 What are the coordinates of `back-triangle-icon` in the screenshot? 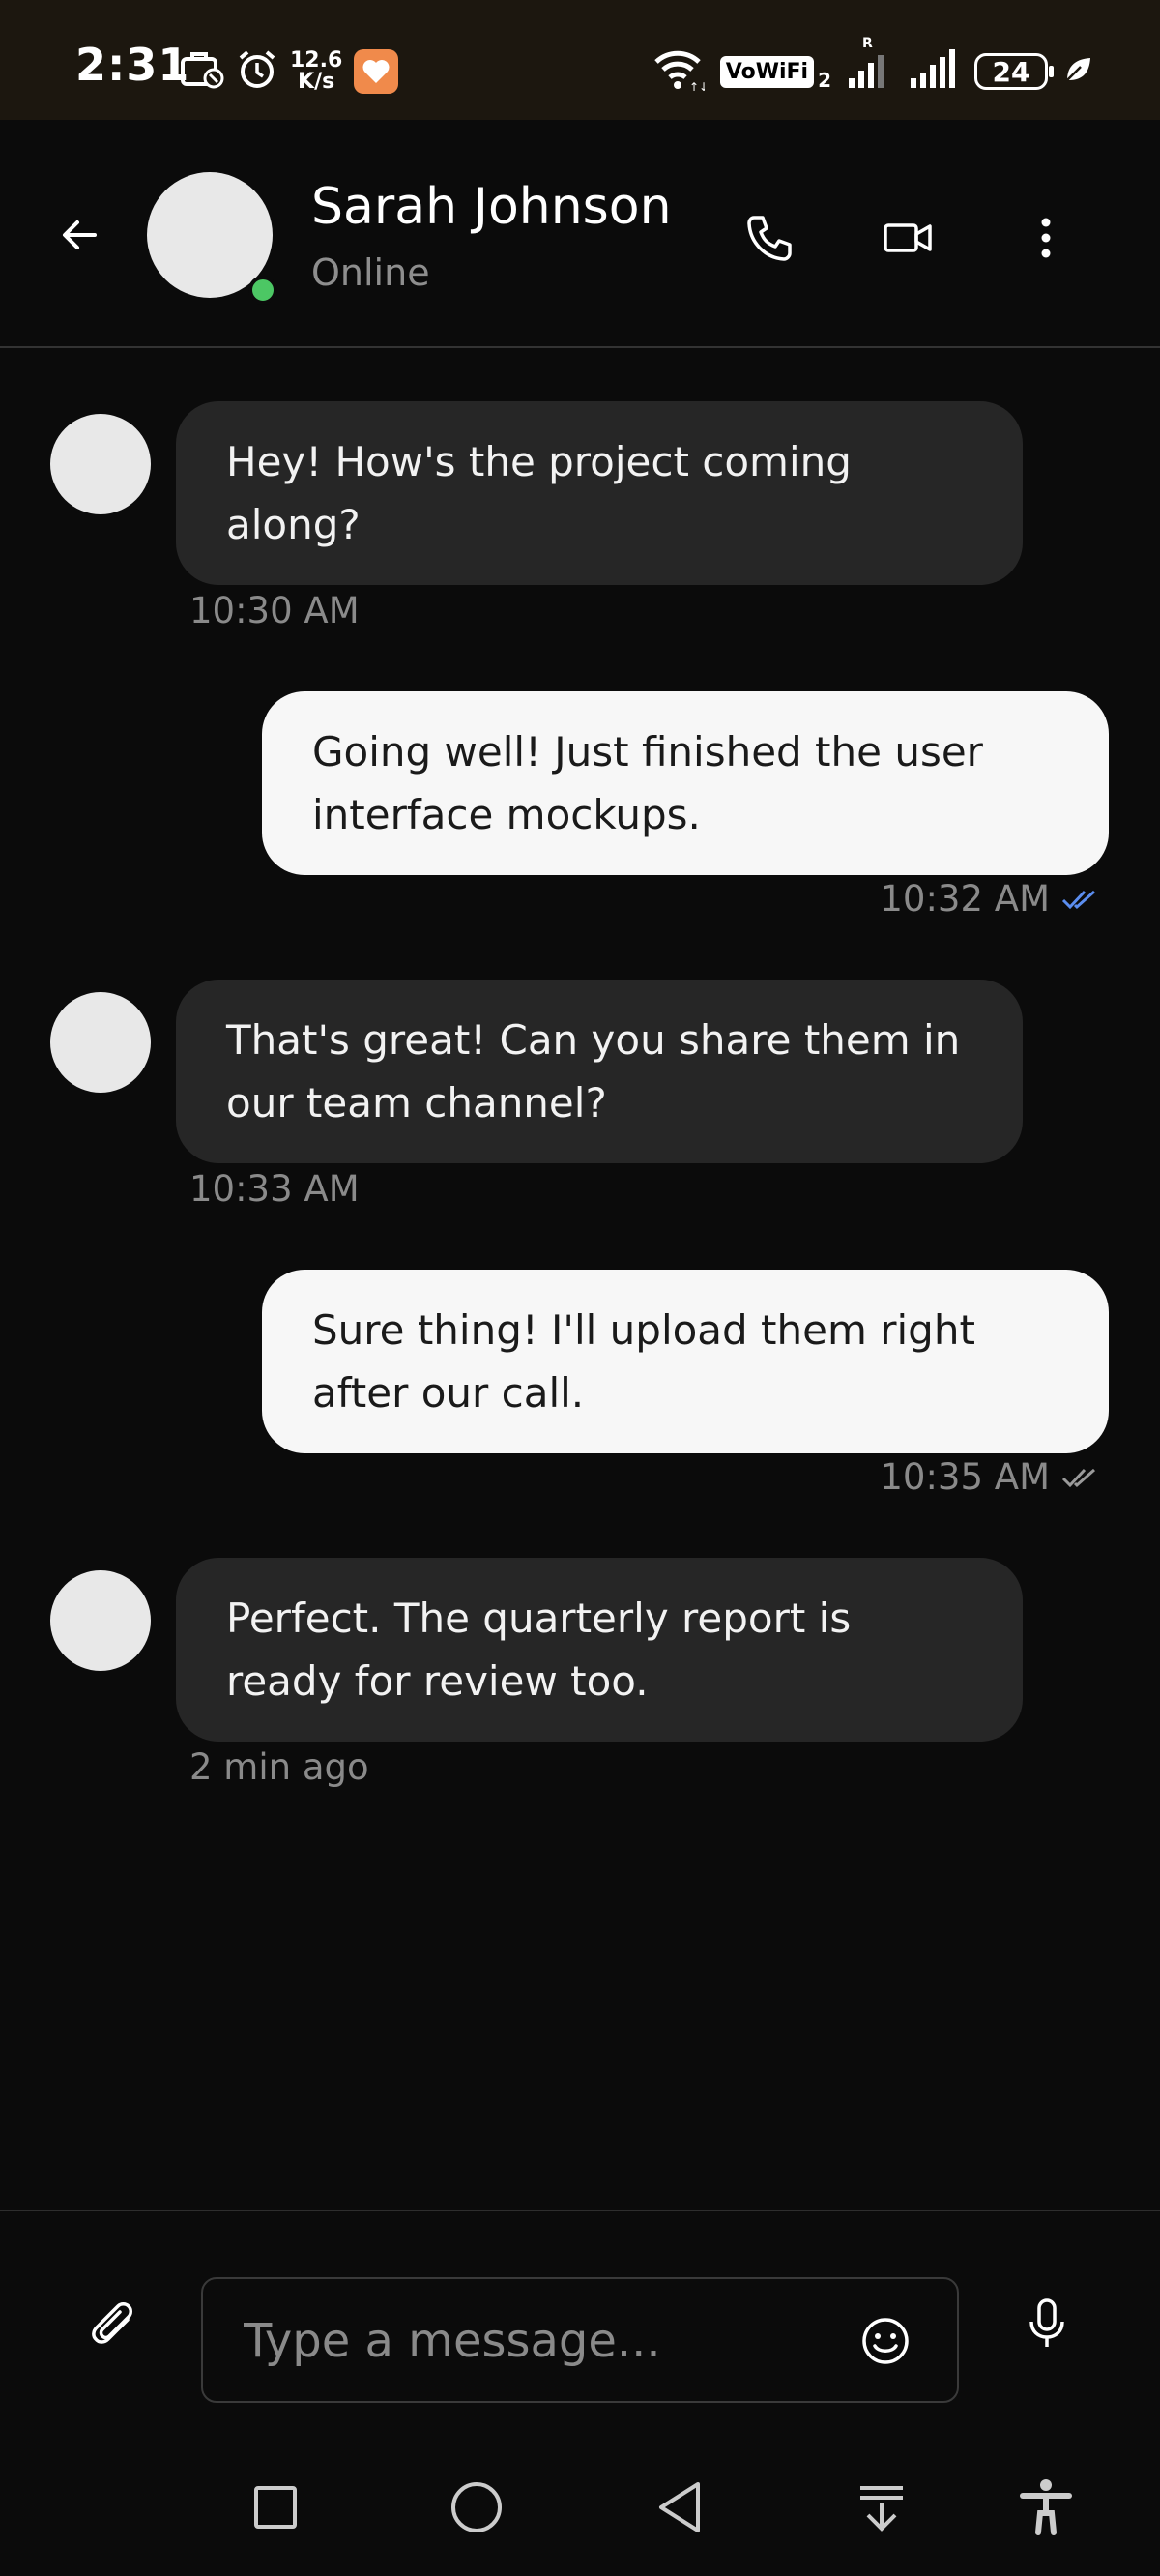 It's located at (680, 2507).